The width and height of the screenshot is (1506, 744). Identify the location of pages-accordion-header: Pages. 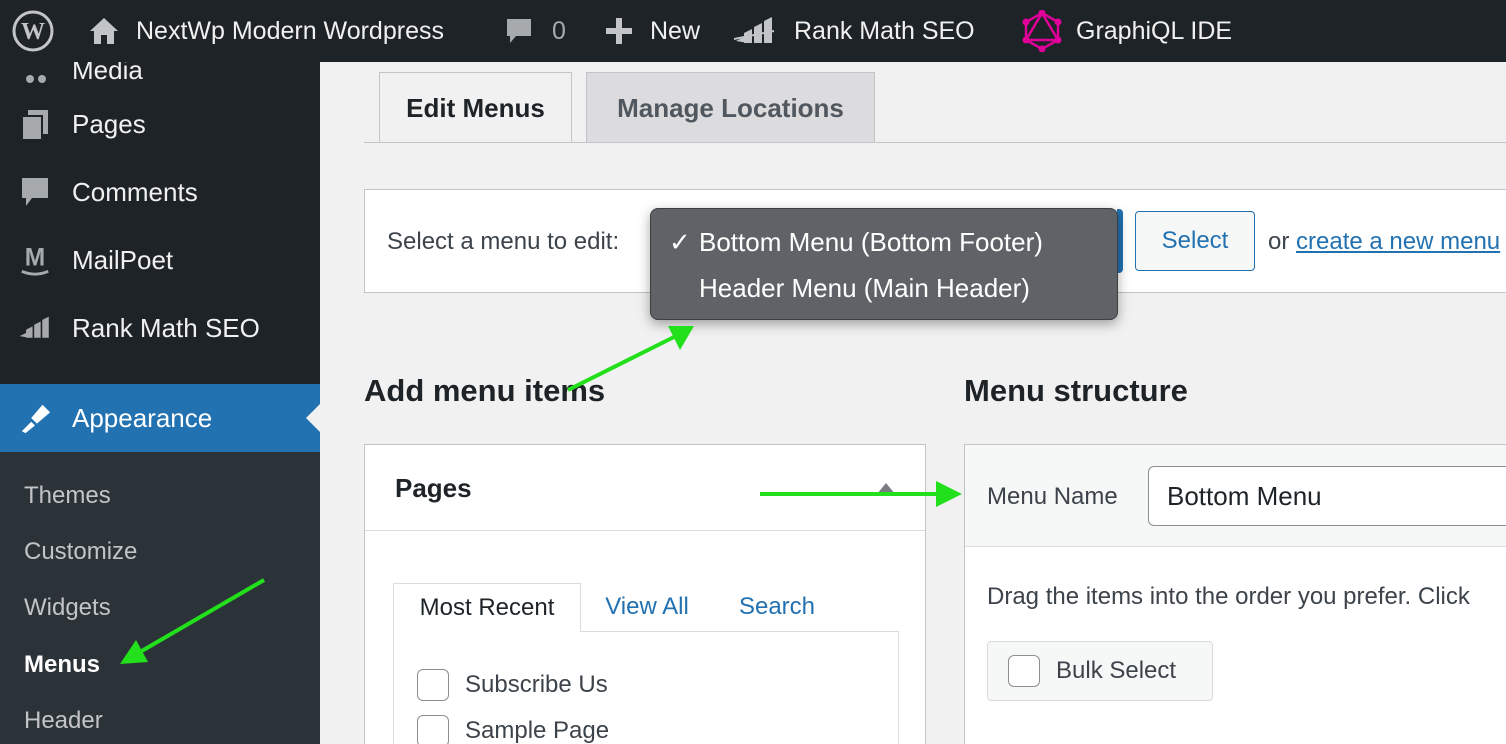
(645, 488).